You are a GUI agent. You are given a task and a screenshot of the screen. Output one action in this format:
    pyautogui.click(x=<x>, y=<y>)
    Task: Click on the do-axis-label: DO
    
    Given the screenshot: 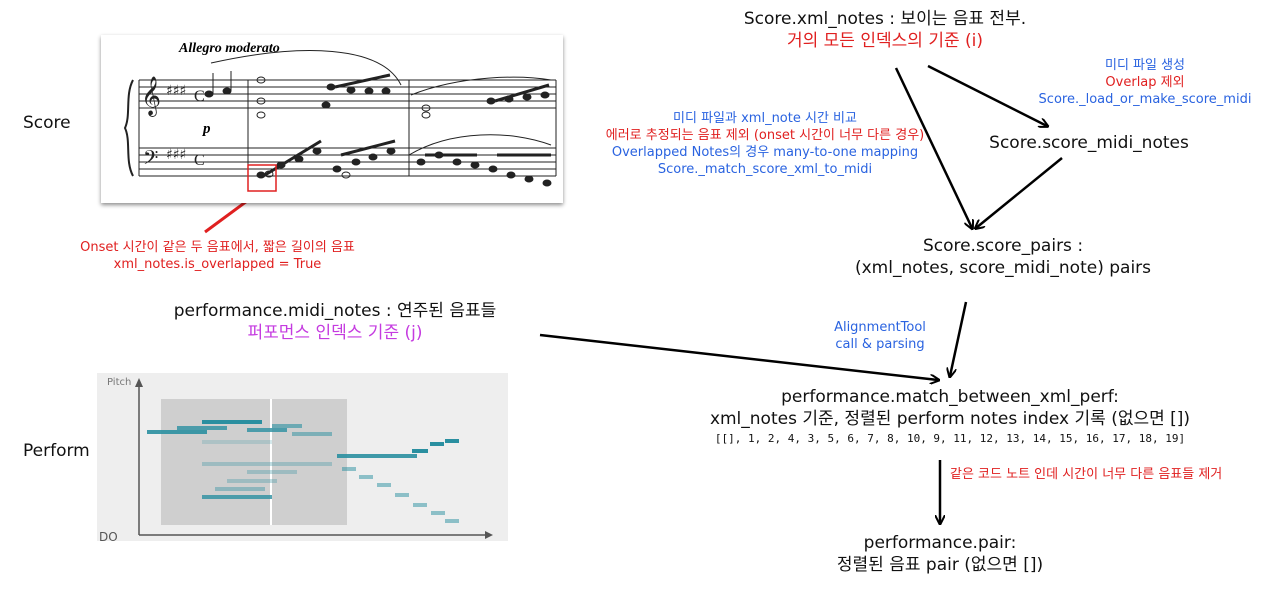 What is the action you would take?
    pyautogui.click(x=108, y=535)
    